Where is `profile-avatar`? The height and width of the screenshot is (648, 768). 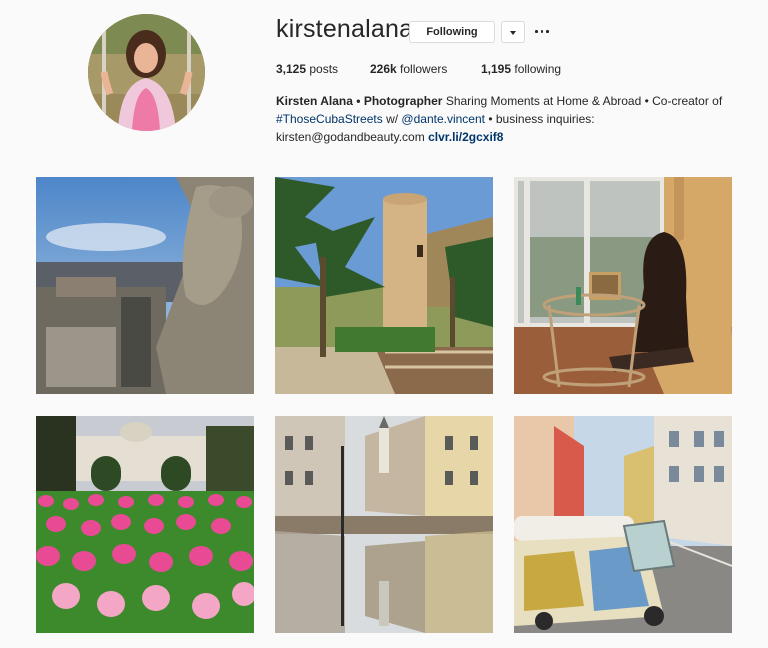 profile-avatar is located at coordinates (146, 72).